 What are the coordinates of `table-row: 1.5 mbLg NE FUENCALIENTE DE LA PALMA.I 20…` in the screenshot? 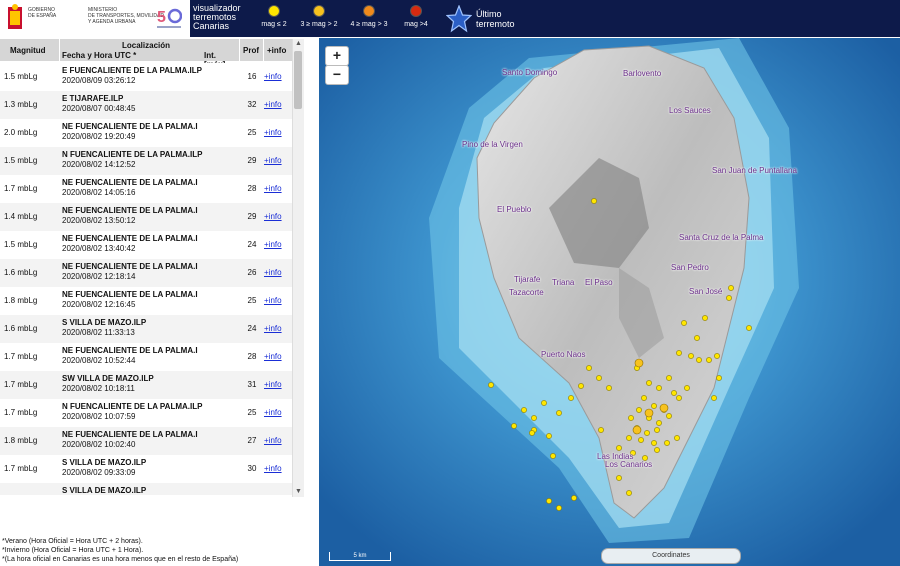 It's located at (146, 245).